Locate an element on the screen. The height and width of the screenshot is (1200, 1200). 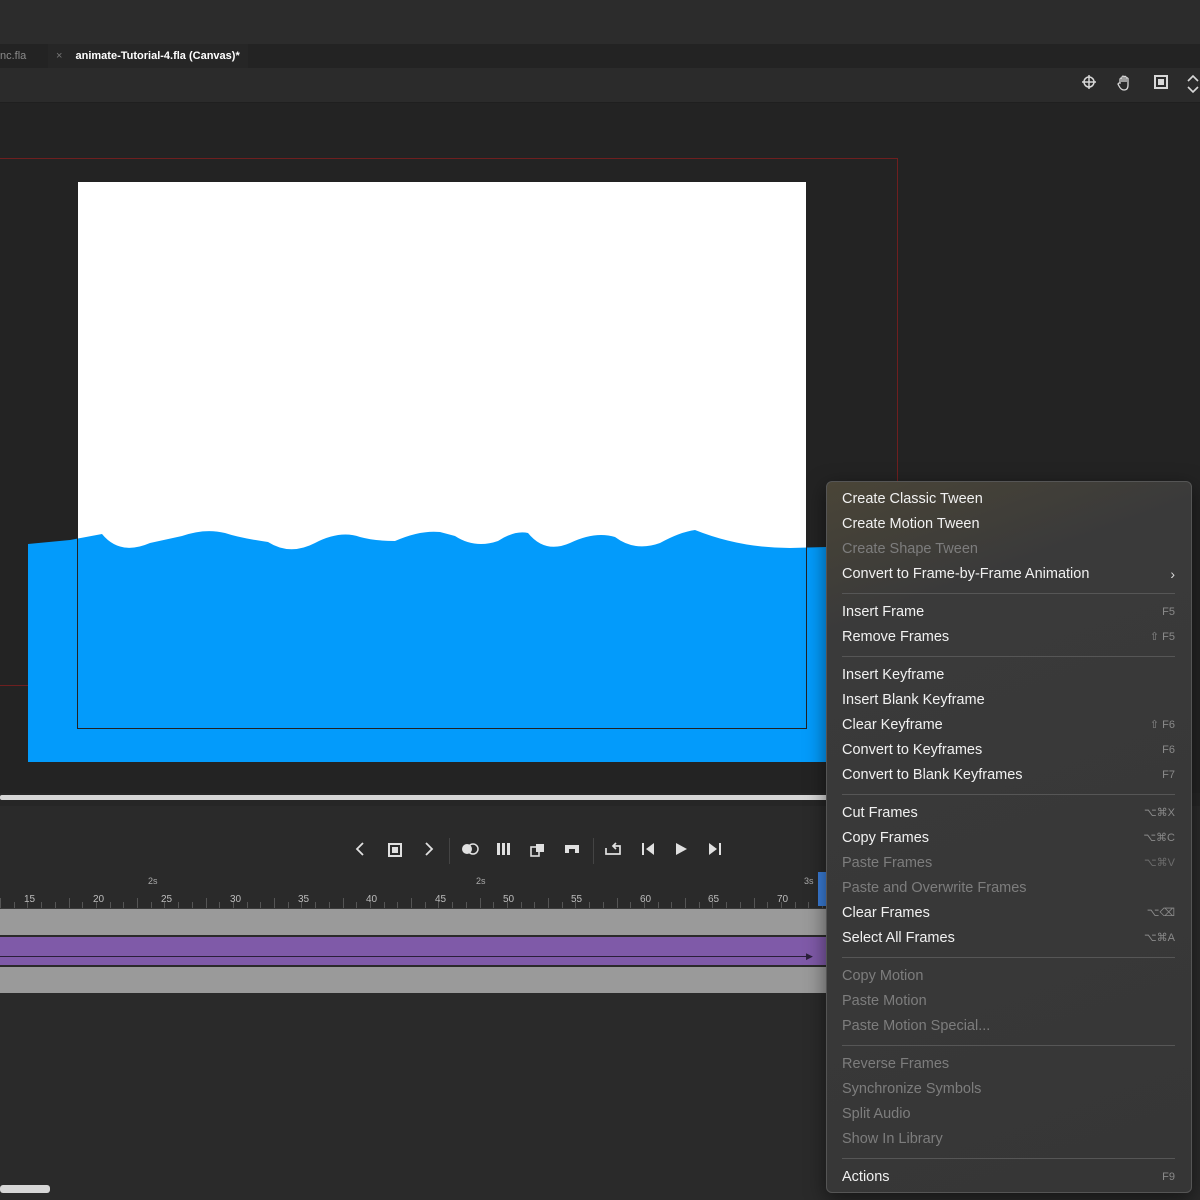
play-icon is located at coordinates (681, 852).